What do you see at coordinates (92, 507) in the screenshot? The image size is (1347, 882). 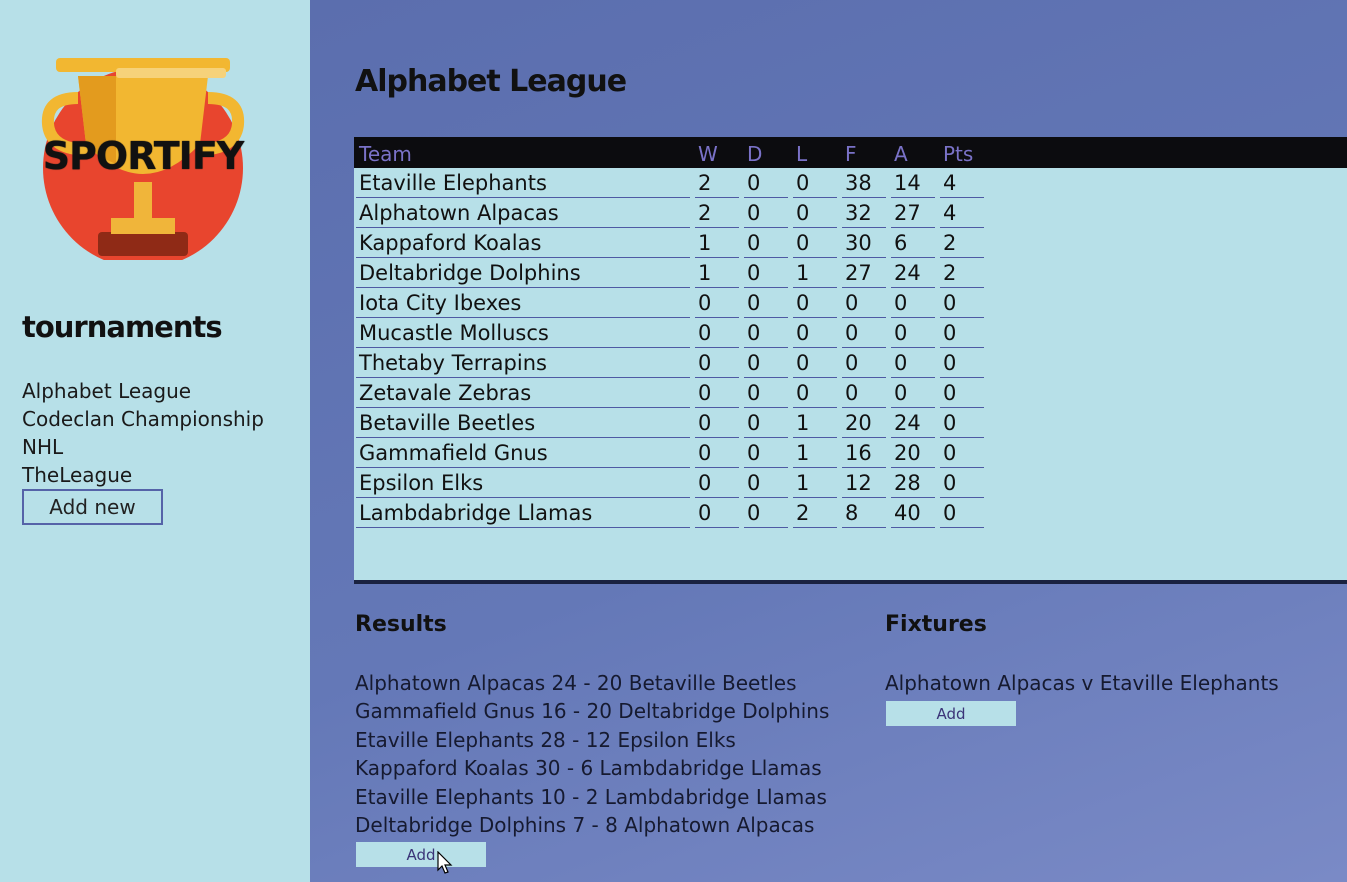 I see `add-new-tournament-button: Add new` at bounding box center [92, 507].